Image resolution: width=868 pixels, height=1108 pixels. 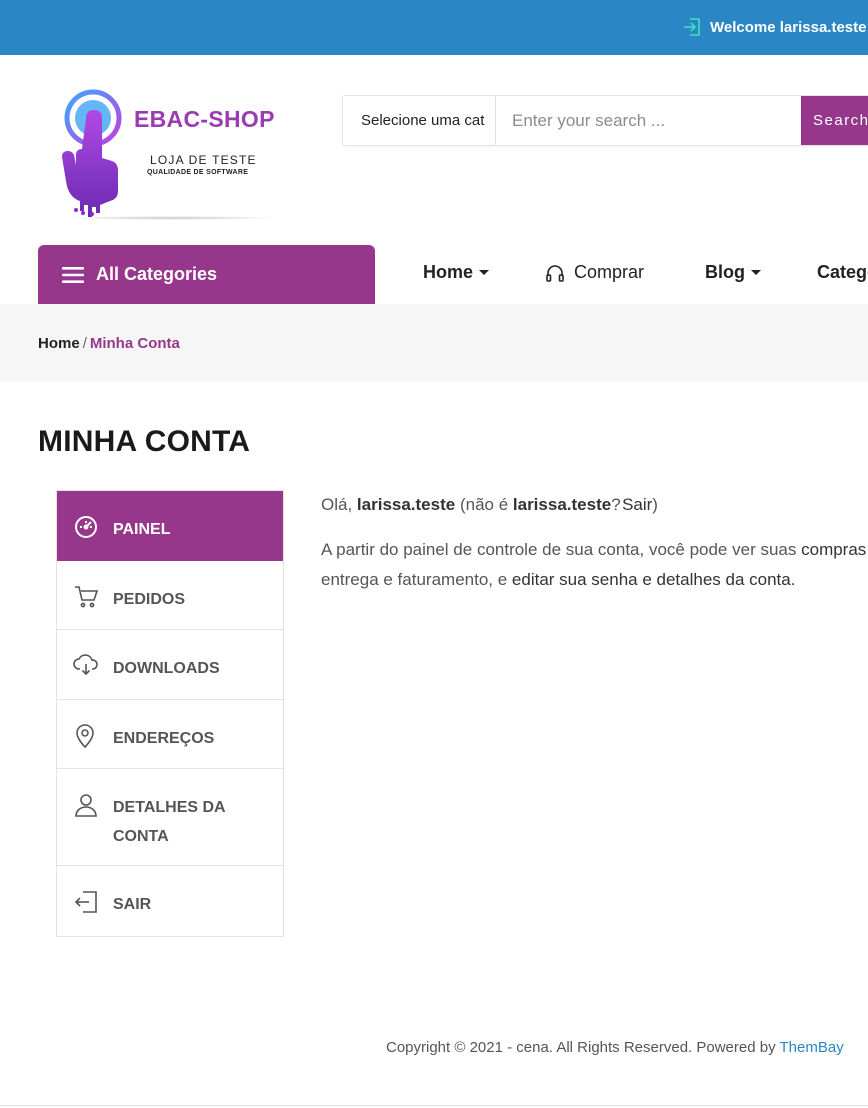 What do you see at coordinates (637, 504) in the screenshot?
I see `logout-link: Sair` at bounding box center [637, 504].